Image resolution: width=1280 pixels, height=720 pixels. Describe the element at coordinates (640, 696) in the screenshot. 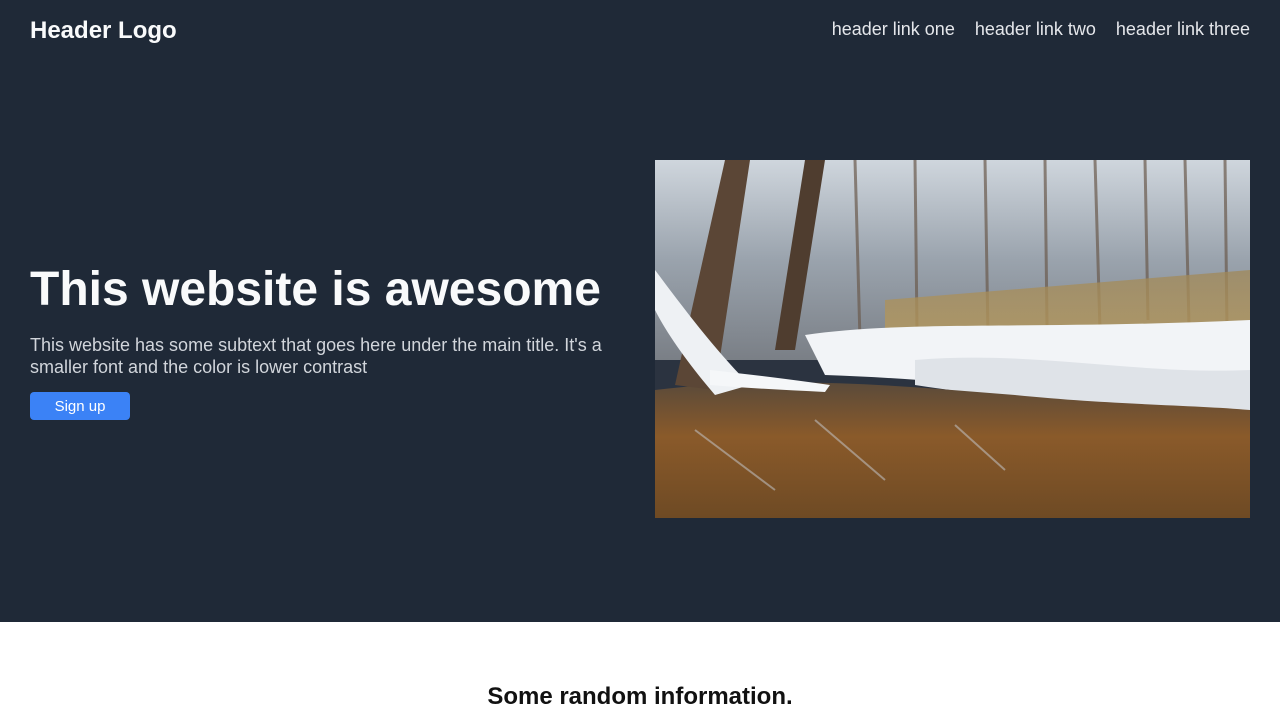

I see `info-heading: Some random information.` at that location.